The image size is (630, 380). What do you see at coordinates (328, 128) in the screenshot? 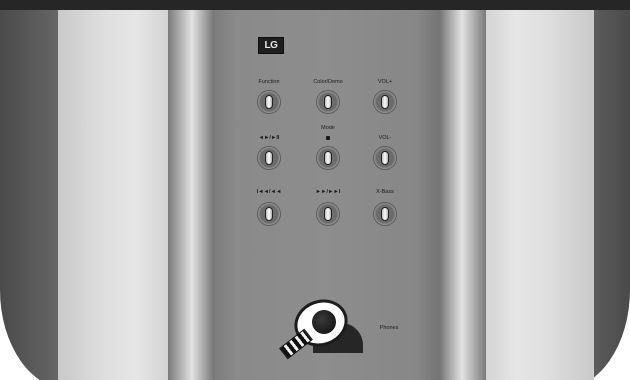
I see `mode-label: Mode` at bounding box center [328, 128].